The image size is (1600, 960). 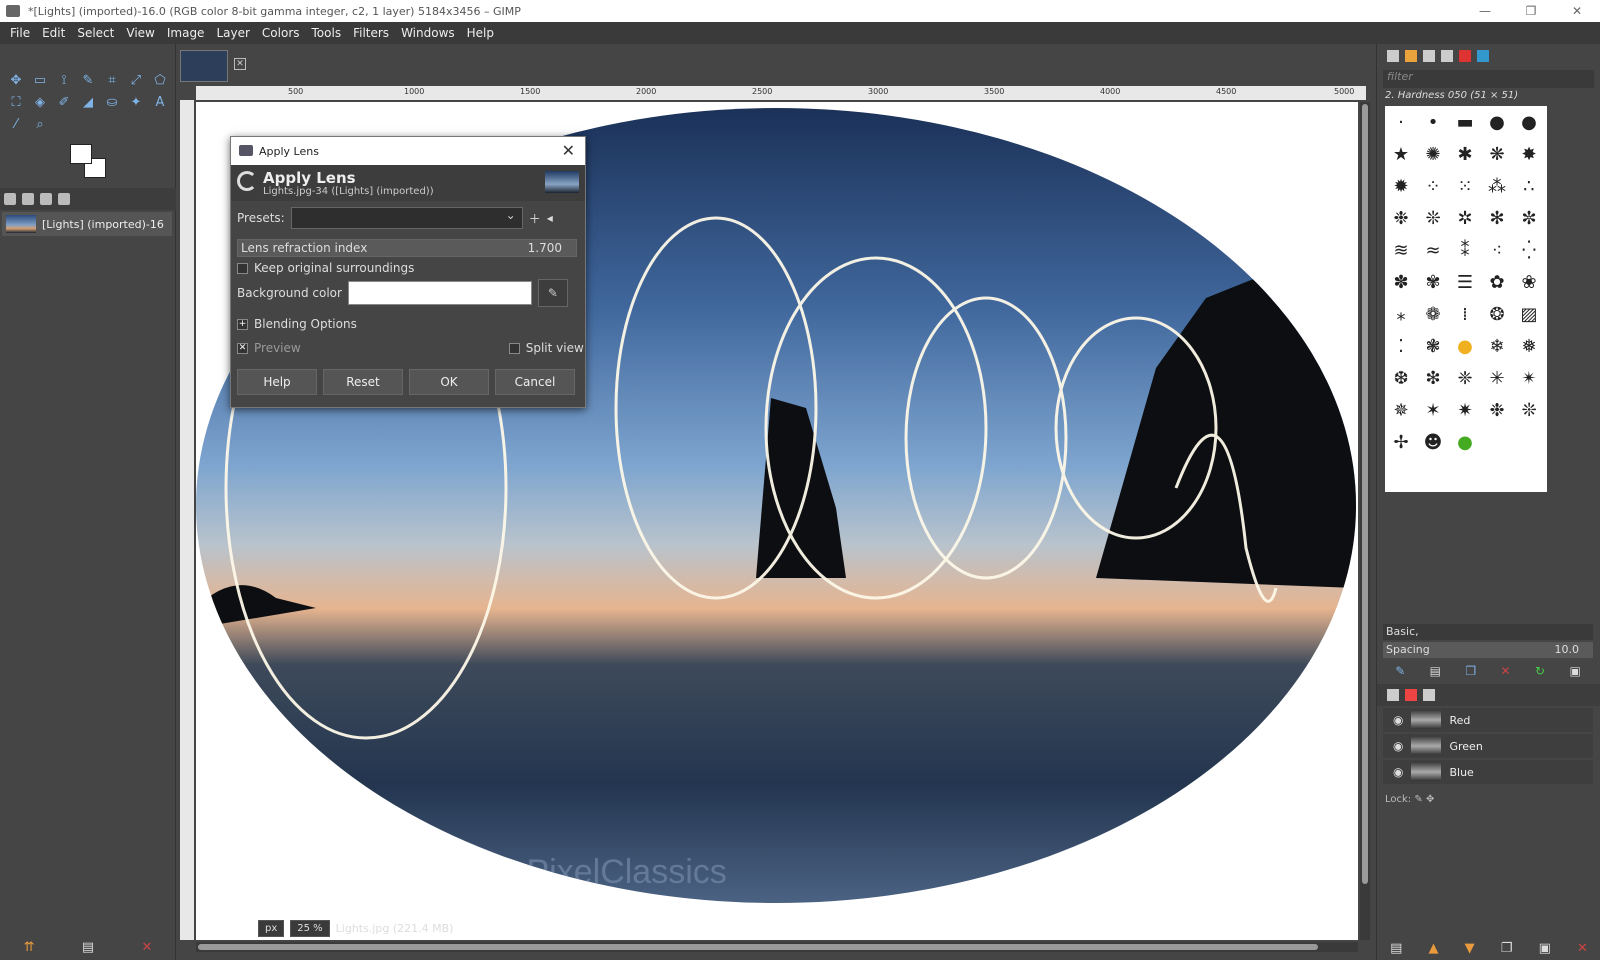 I want to click on channel-thumbnail, so click(x=1426, y=772).